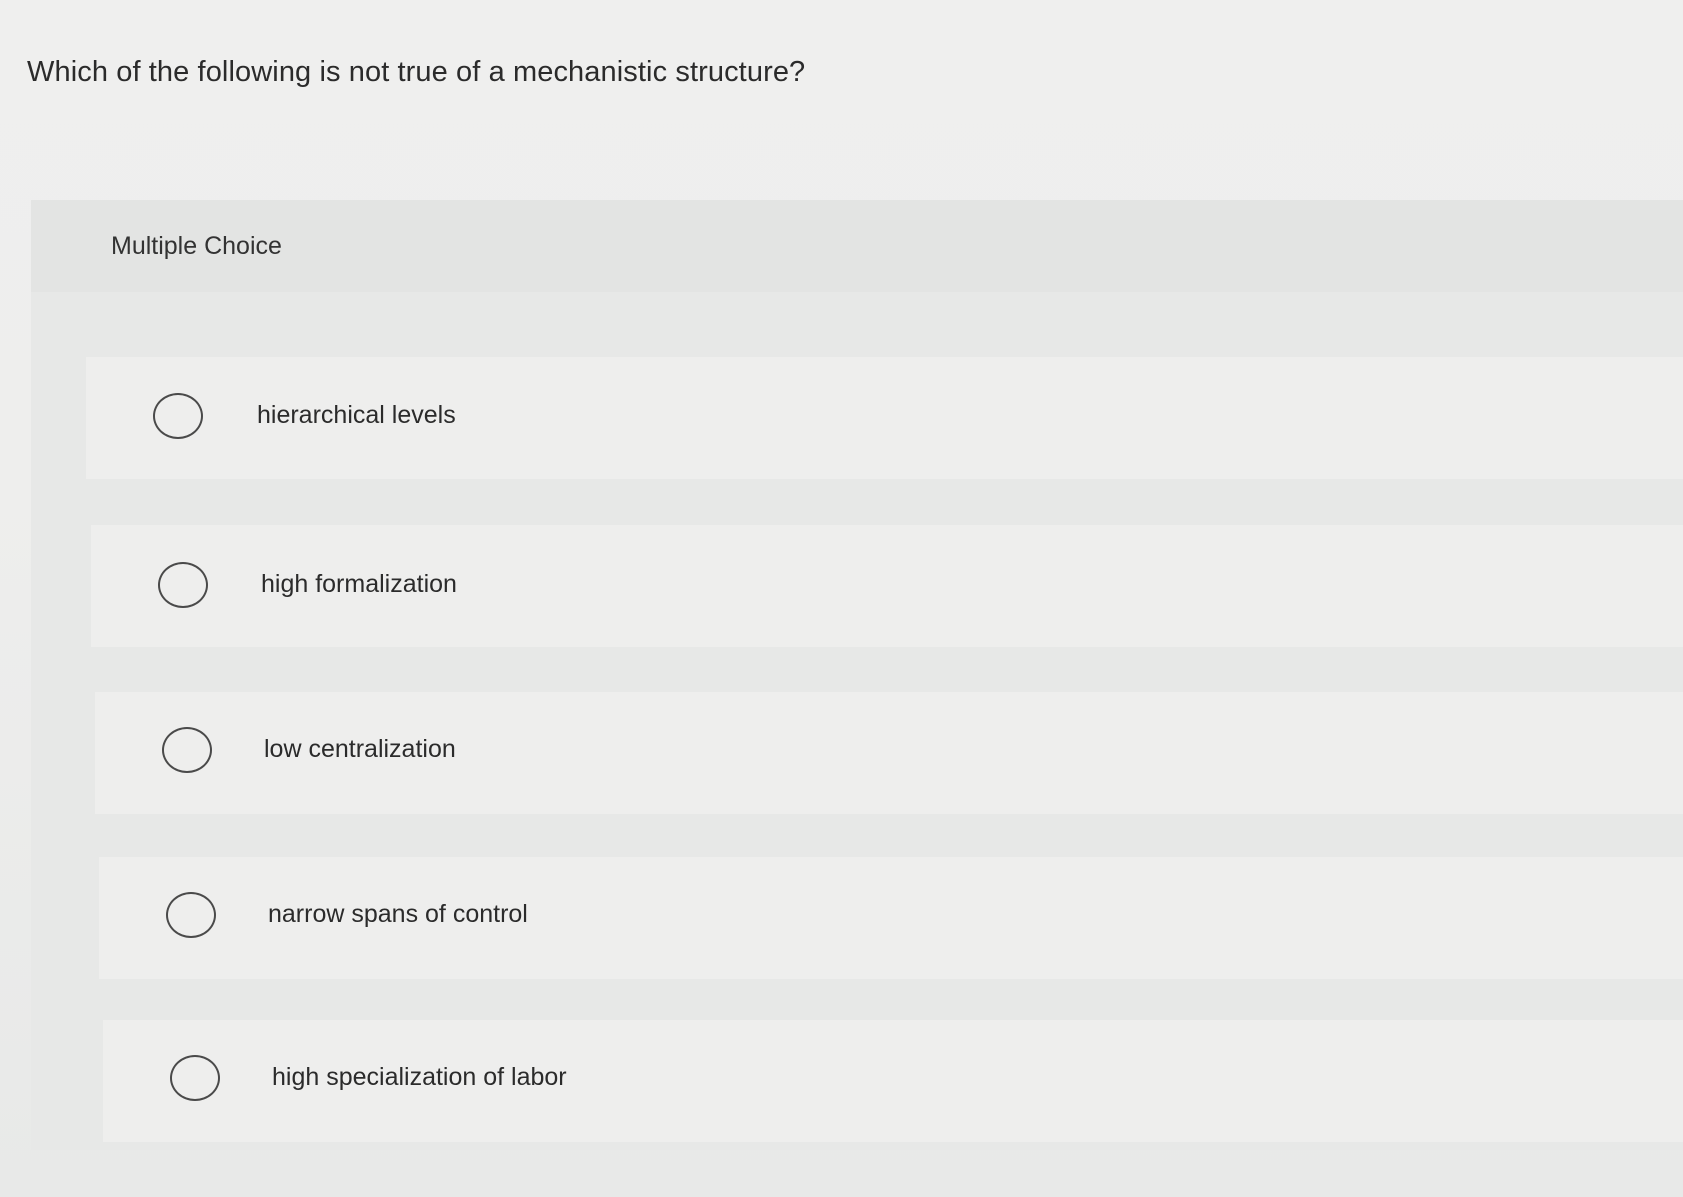 This screenshot has width=1683, height=1197. What do you see at coordinates (884, 418) in the screenshot?
I see `answer-option-hierarchical-levels: hierarchical levels` at bounding box center [884, 418].